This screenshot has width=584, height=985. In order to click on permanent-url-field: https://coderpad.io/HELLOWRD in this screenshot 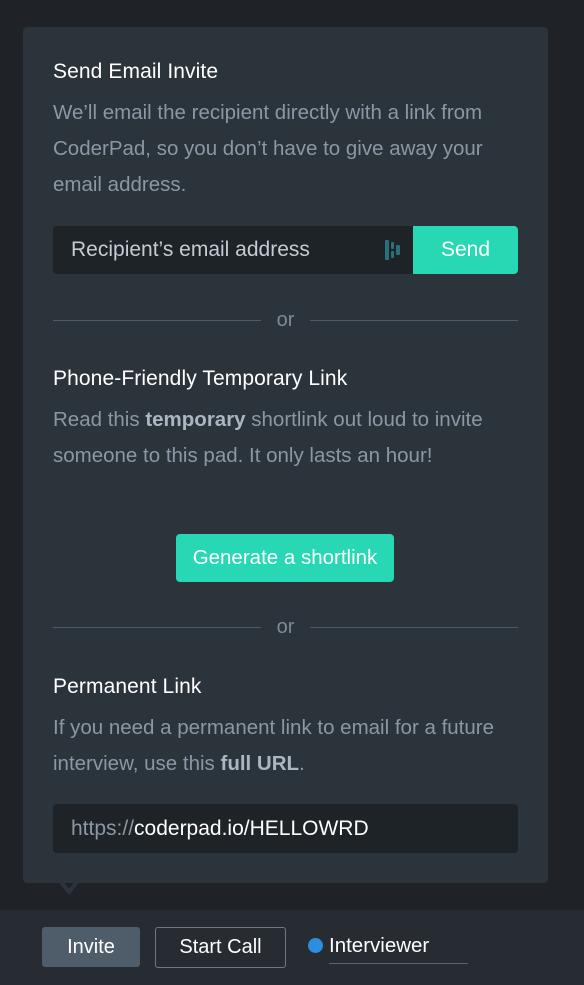, I will do `click(285, 828)`.